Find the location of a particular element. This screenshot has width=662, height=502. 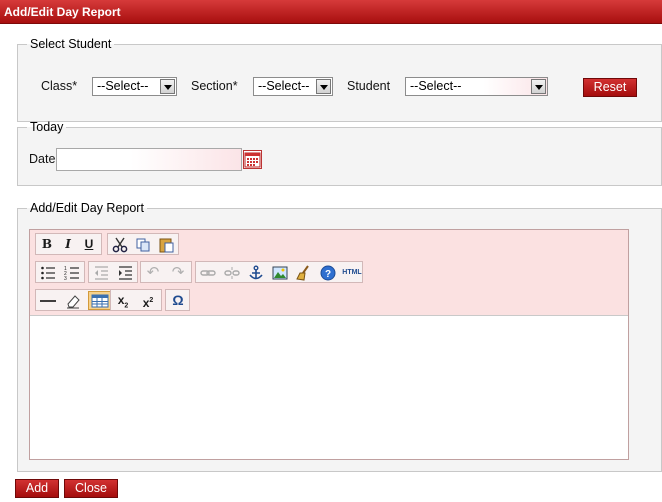

day-report-legend: Add/Edit Day Report is located at coordinates (87, 208).